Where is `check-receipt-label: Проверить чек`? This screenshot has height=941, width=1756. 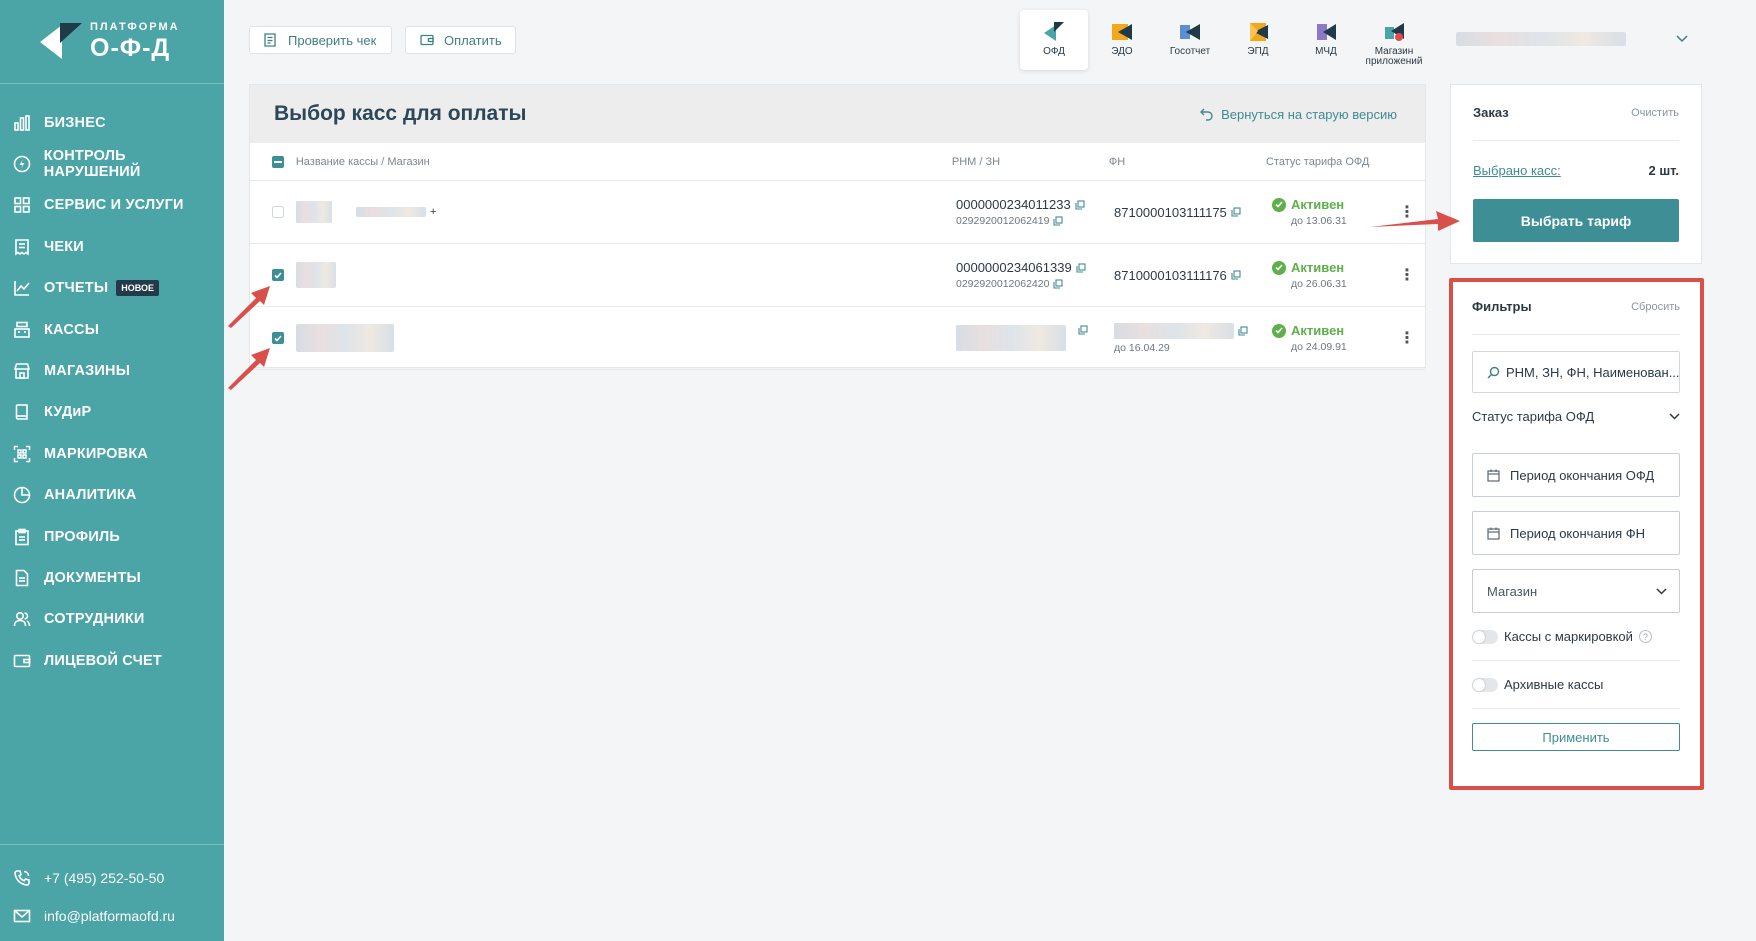 check-receipt-label: Проверить чек is located at coordinates (332, 40).